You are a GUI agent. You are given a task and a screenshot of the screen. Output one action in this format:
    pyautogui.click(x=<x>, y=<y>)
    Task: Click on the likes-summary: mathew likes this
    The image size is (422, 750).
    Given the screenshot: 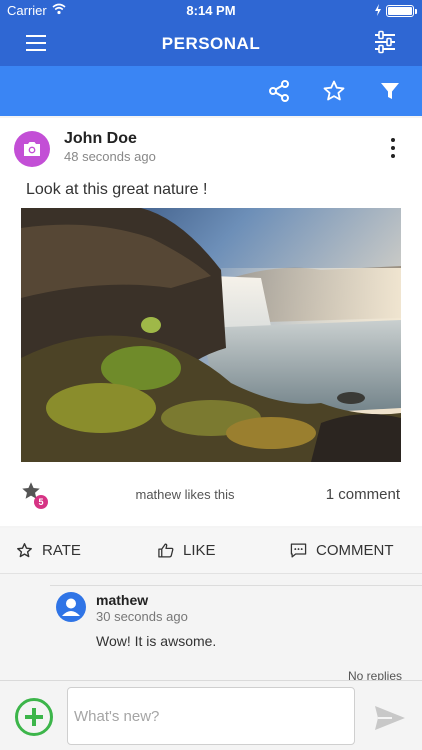 What is the action you would take?
    pyautogui.click(x=185, y=494)
    